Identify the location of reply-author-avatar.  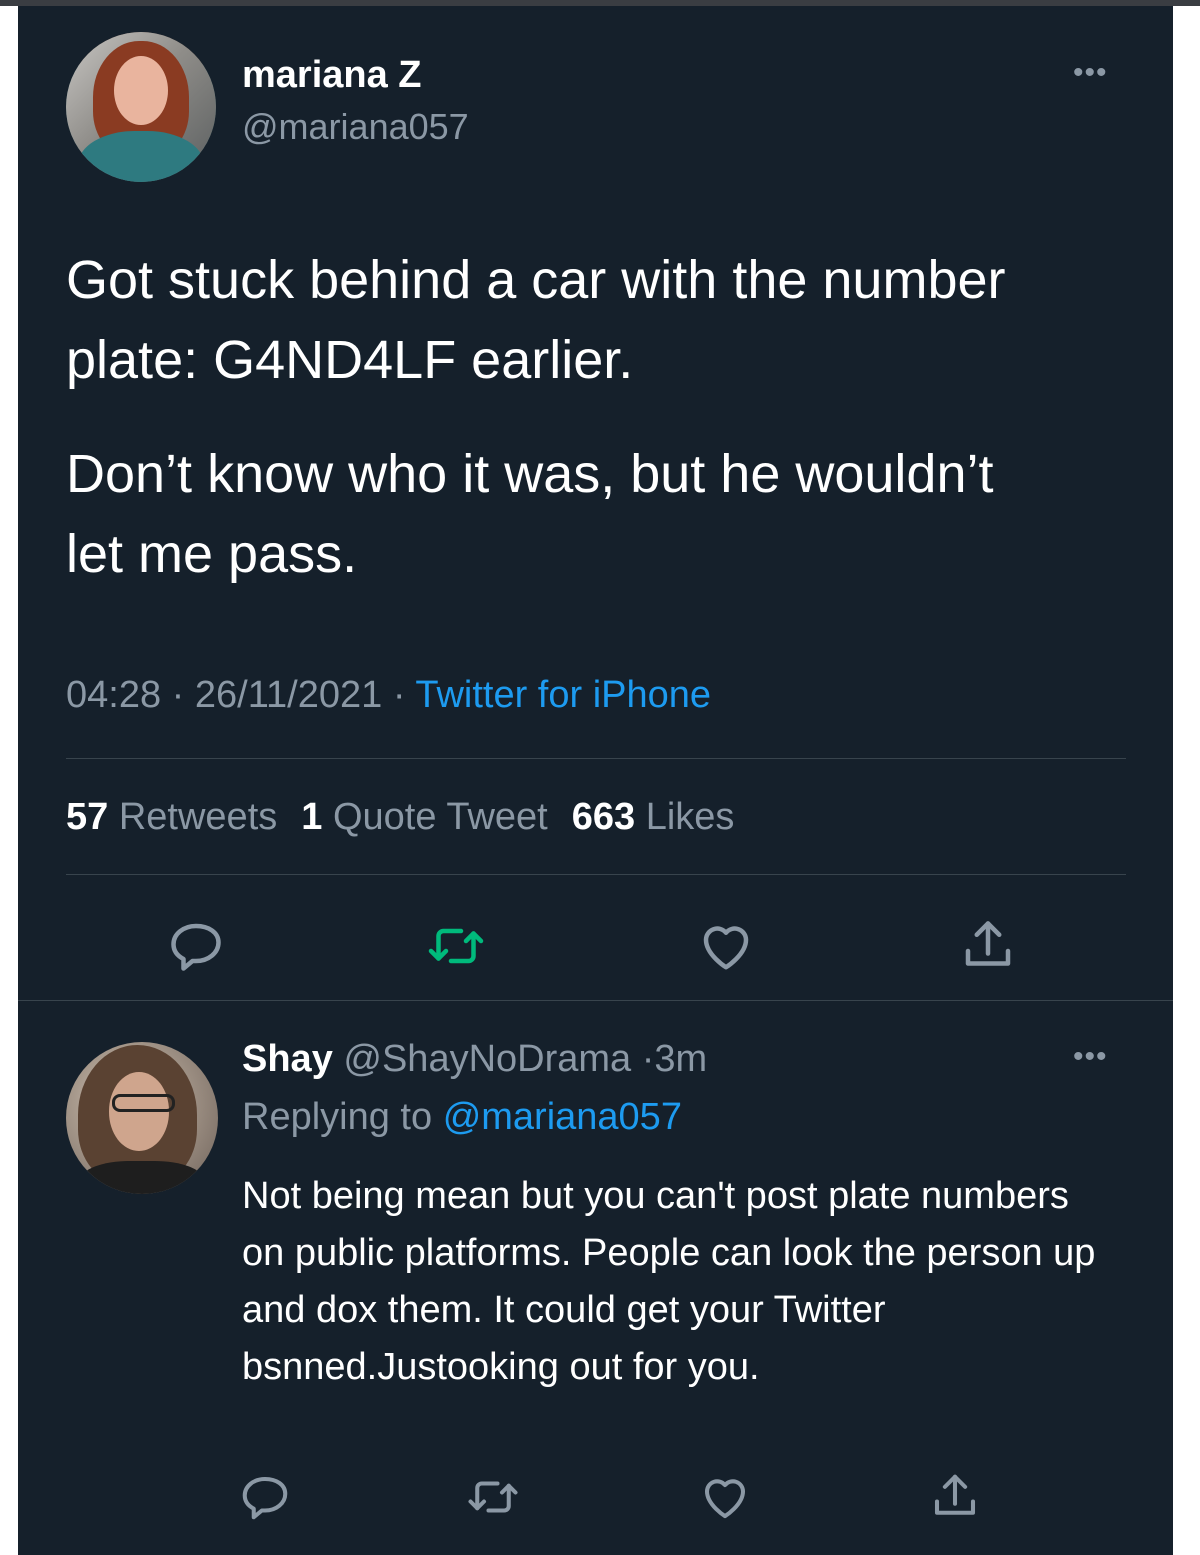
(142, 1118).